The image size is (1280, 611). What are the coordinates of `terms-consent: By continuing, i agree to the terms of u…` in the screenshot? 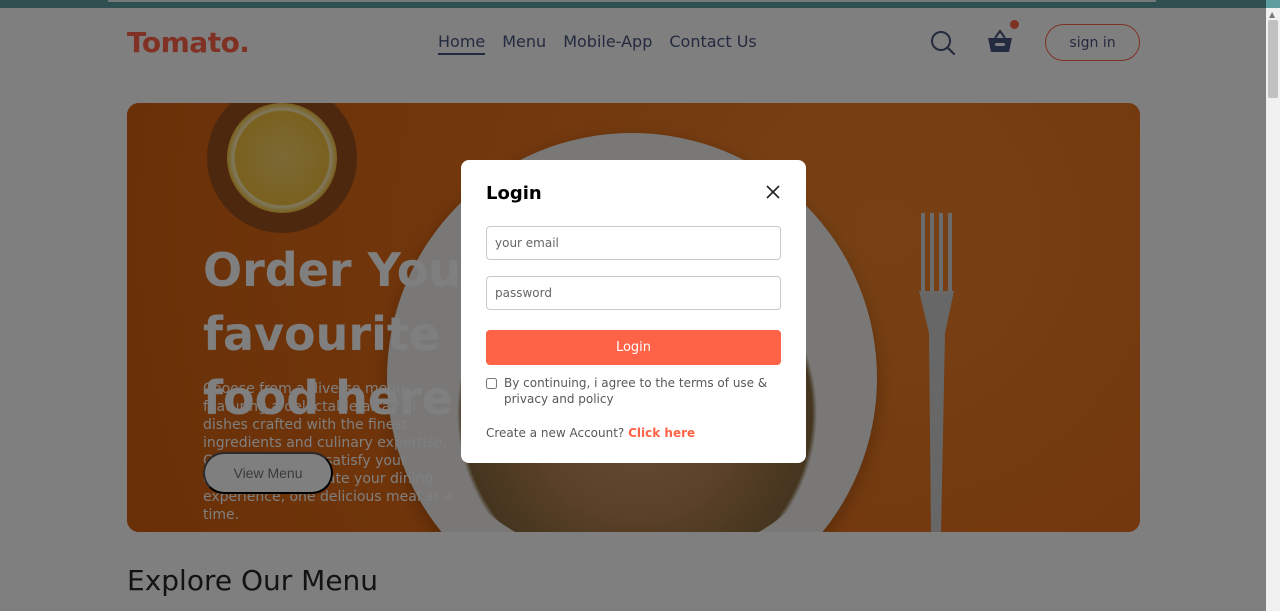 It's located at (631, 391).